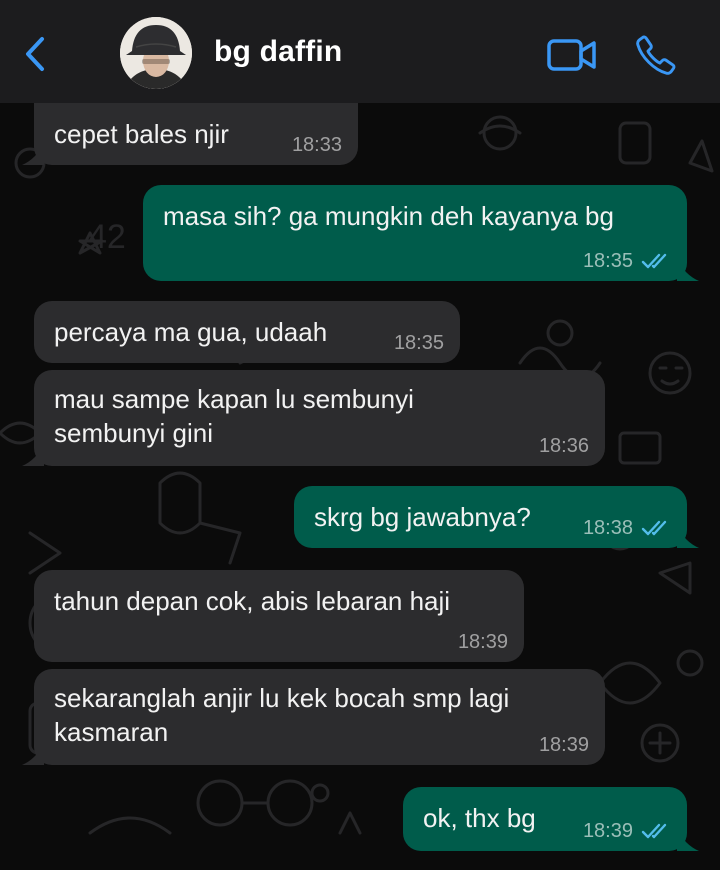 The image size is (720, 870). I want to click on contact-name: bg daffin, so click(278, 52).